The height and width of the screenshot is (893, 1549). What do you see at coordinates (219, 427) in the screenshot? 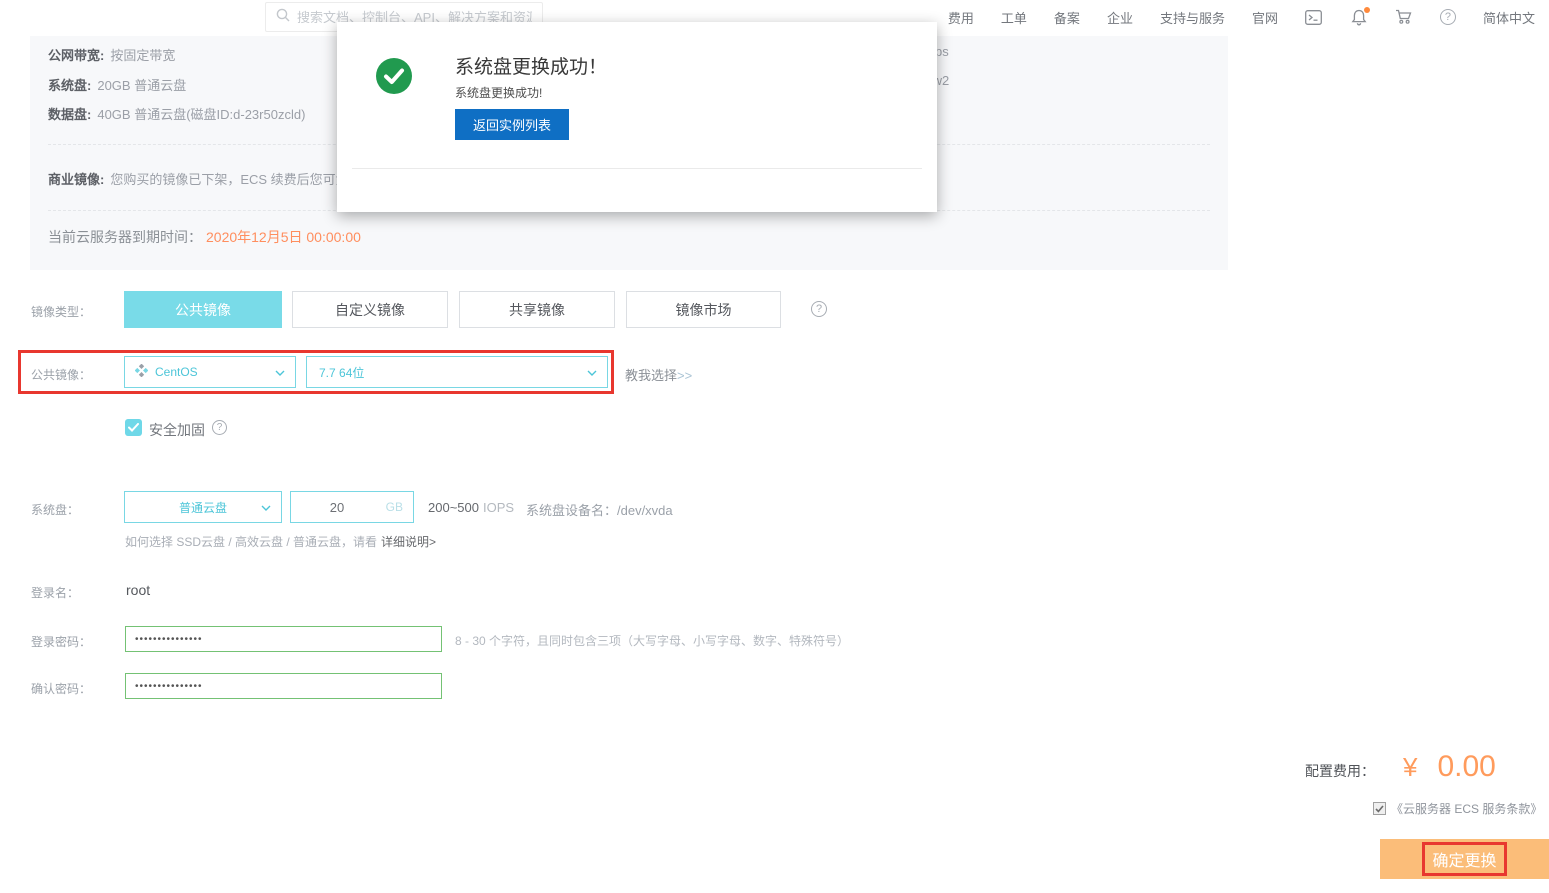
I see `security-help-icon: ?` at bounding box center [219, 427].